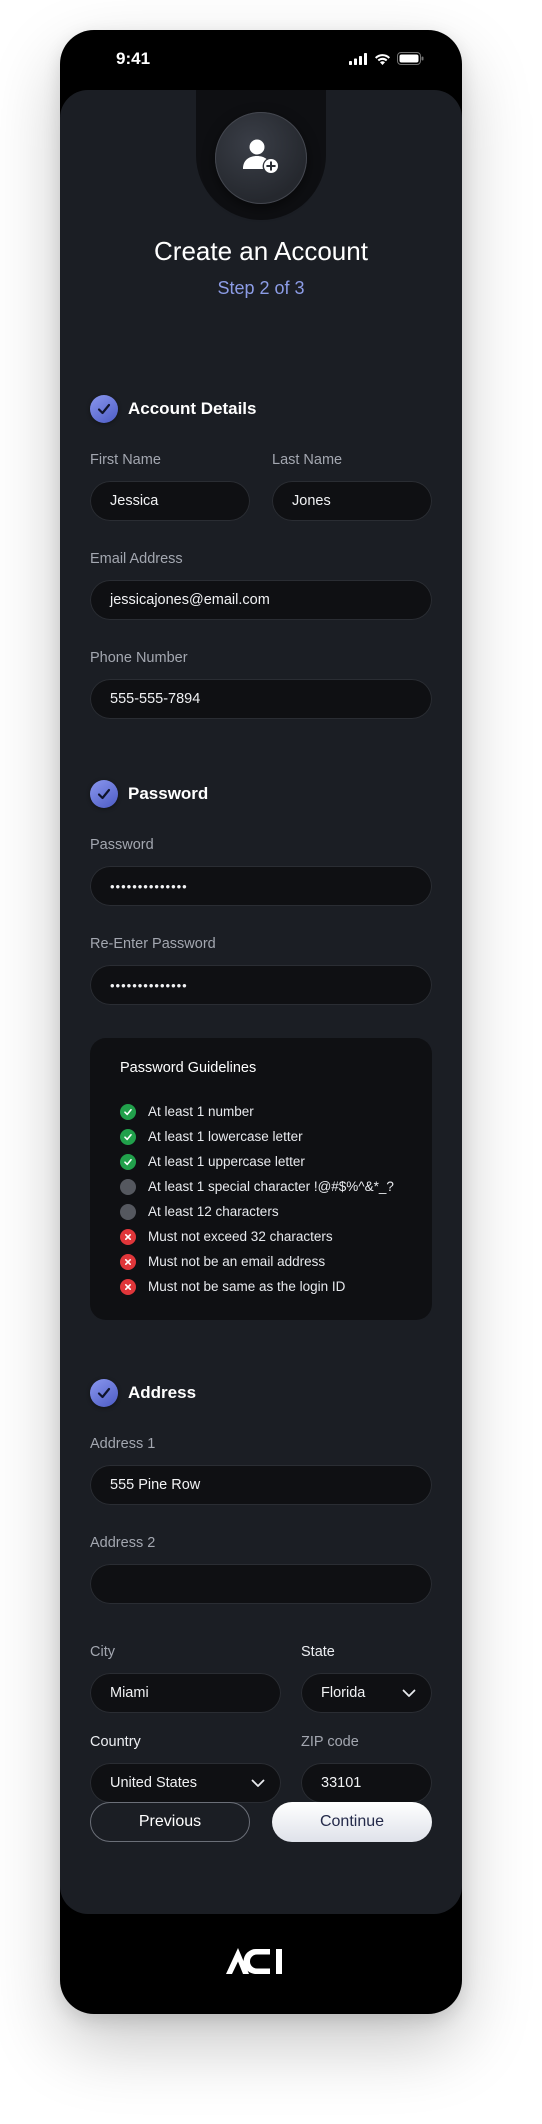 This screenshot has height=2124, width=542. I want to click on signal-icon, so click(358, 58).